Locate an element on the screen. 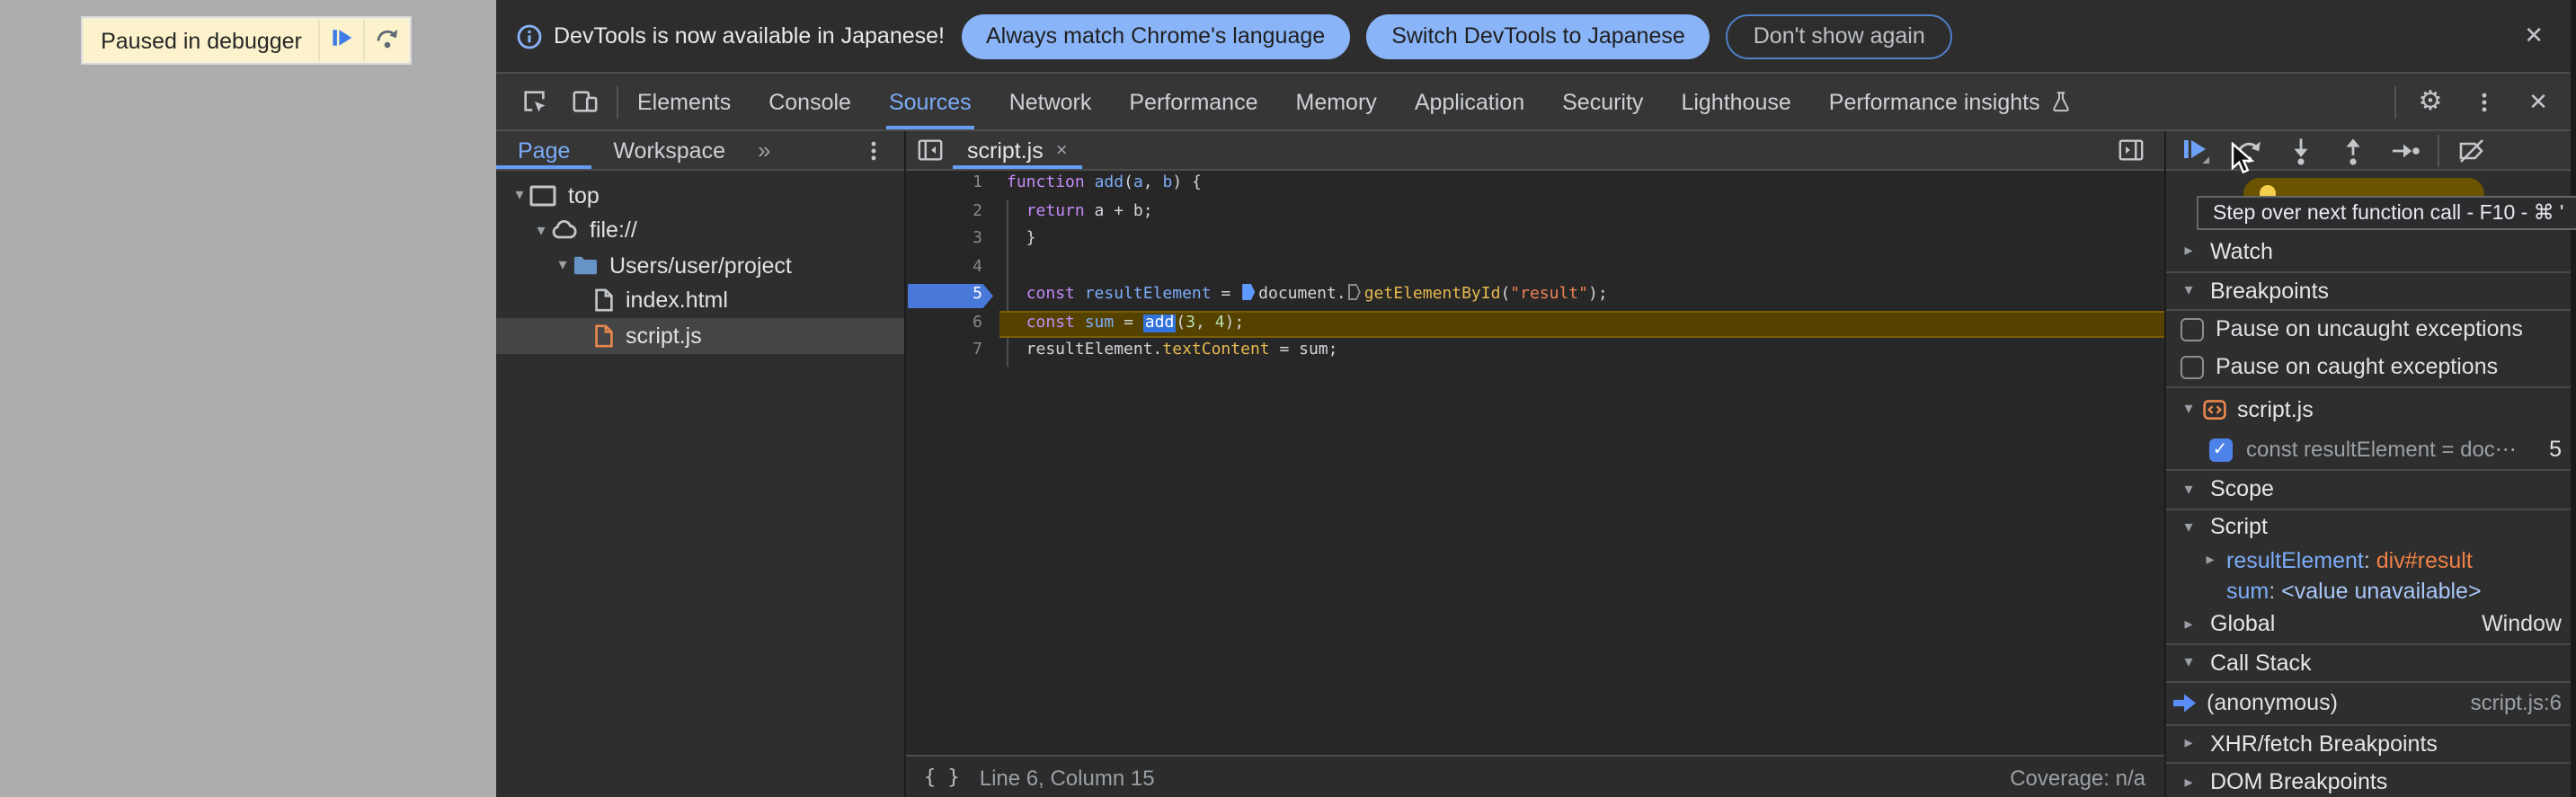 The width and height of the screenshot is (2576, 797). resume-script-button is located at coordinates (340, 40).